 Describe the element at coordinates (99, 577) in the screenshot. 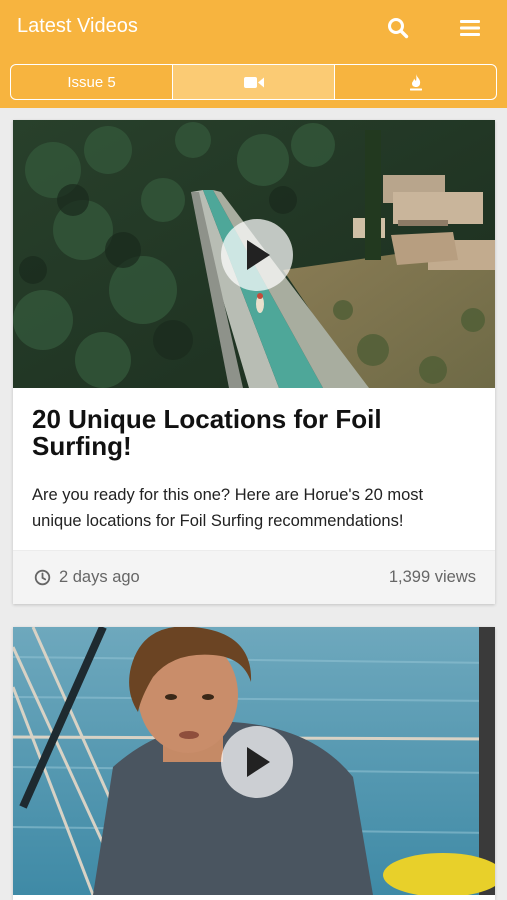

I see `time-ago: 2 days ago` at that location.